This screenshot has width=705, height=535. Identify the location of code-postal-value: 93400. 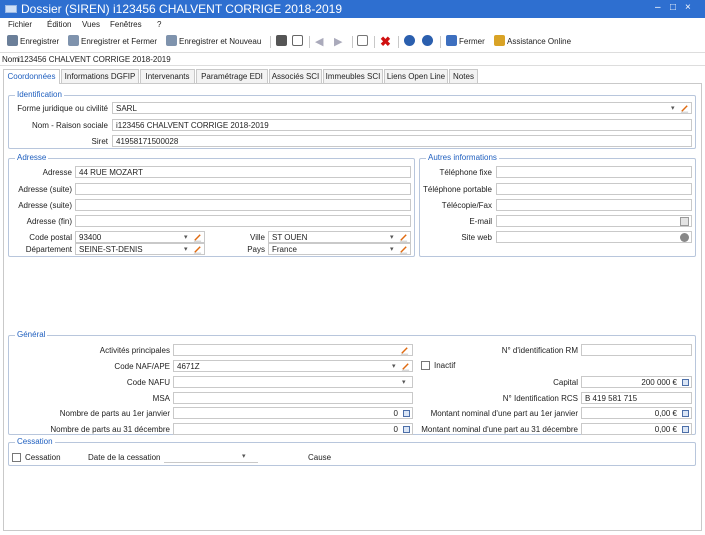
(90, 237).